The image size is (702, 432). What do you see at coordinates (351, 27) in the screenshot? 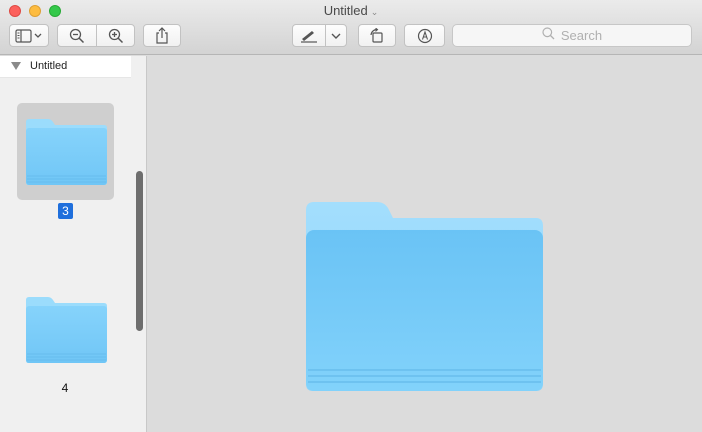
I see `title-toolbar: Untitled ⌄ Search` at bounding box center [351, 27].